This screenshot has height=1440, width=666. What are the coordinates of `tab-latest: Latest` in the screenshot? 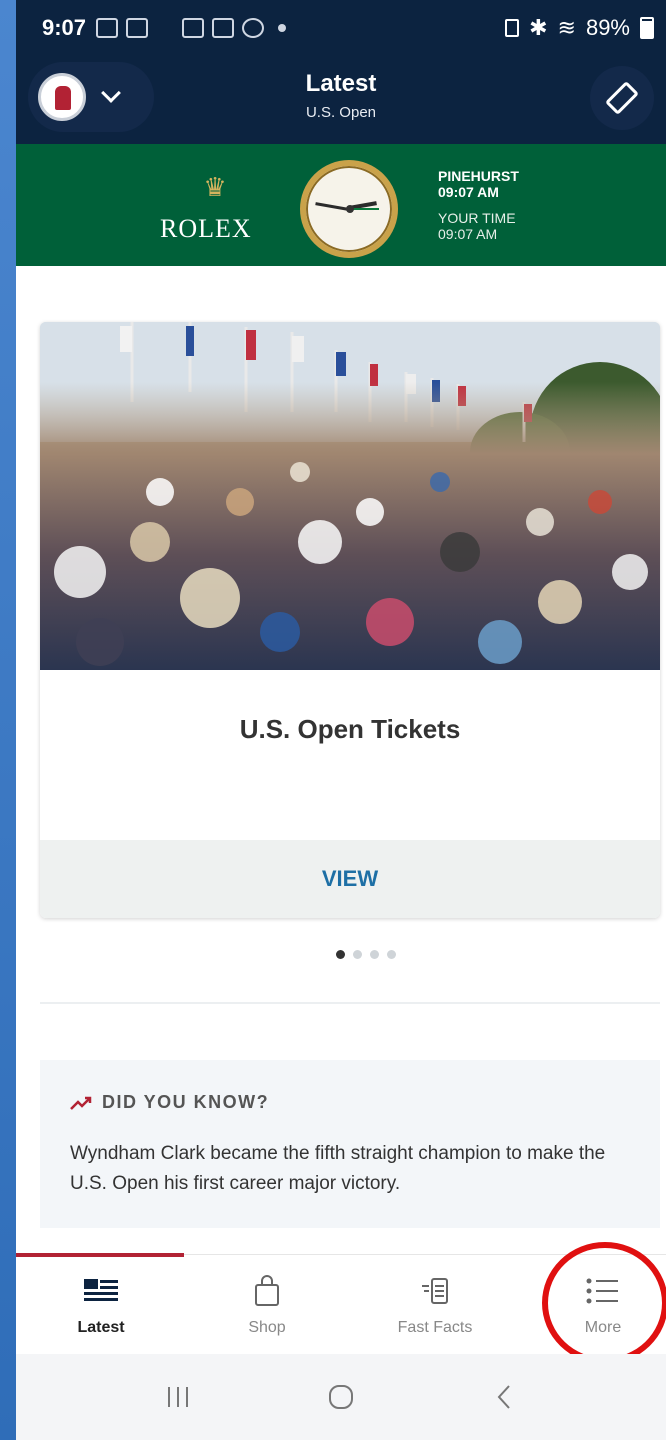 It's located at (101, 1304).